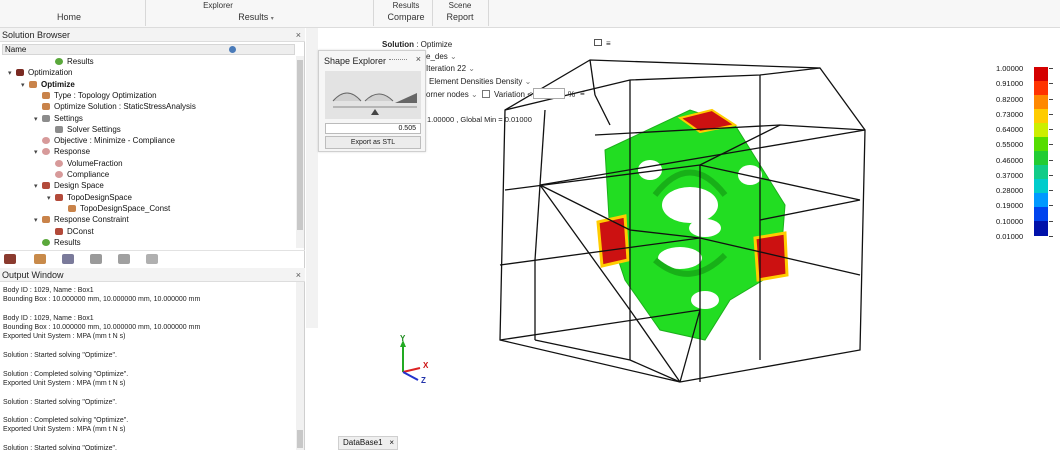 The height and width of the screenshot is (450, 1060). I want to click on name-column-header: Name, so click(148, 49).